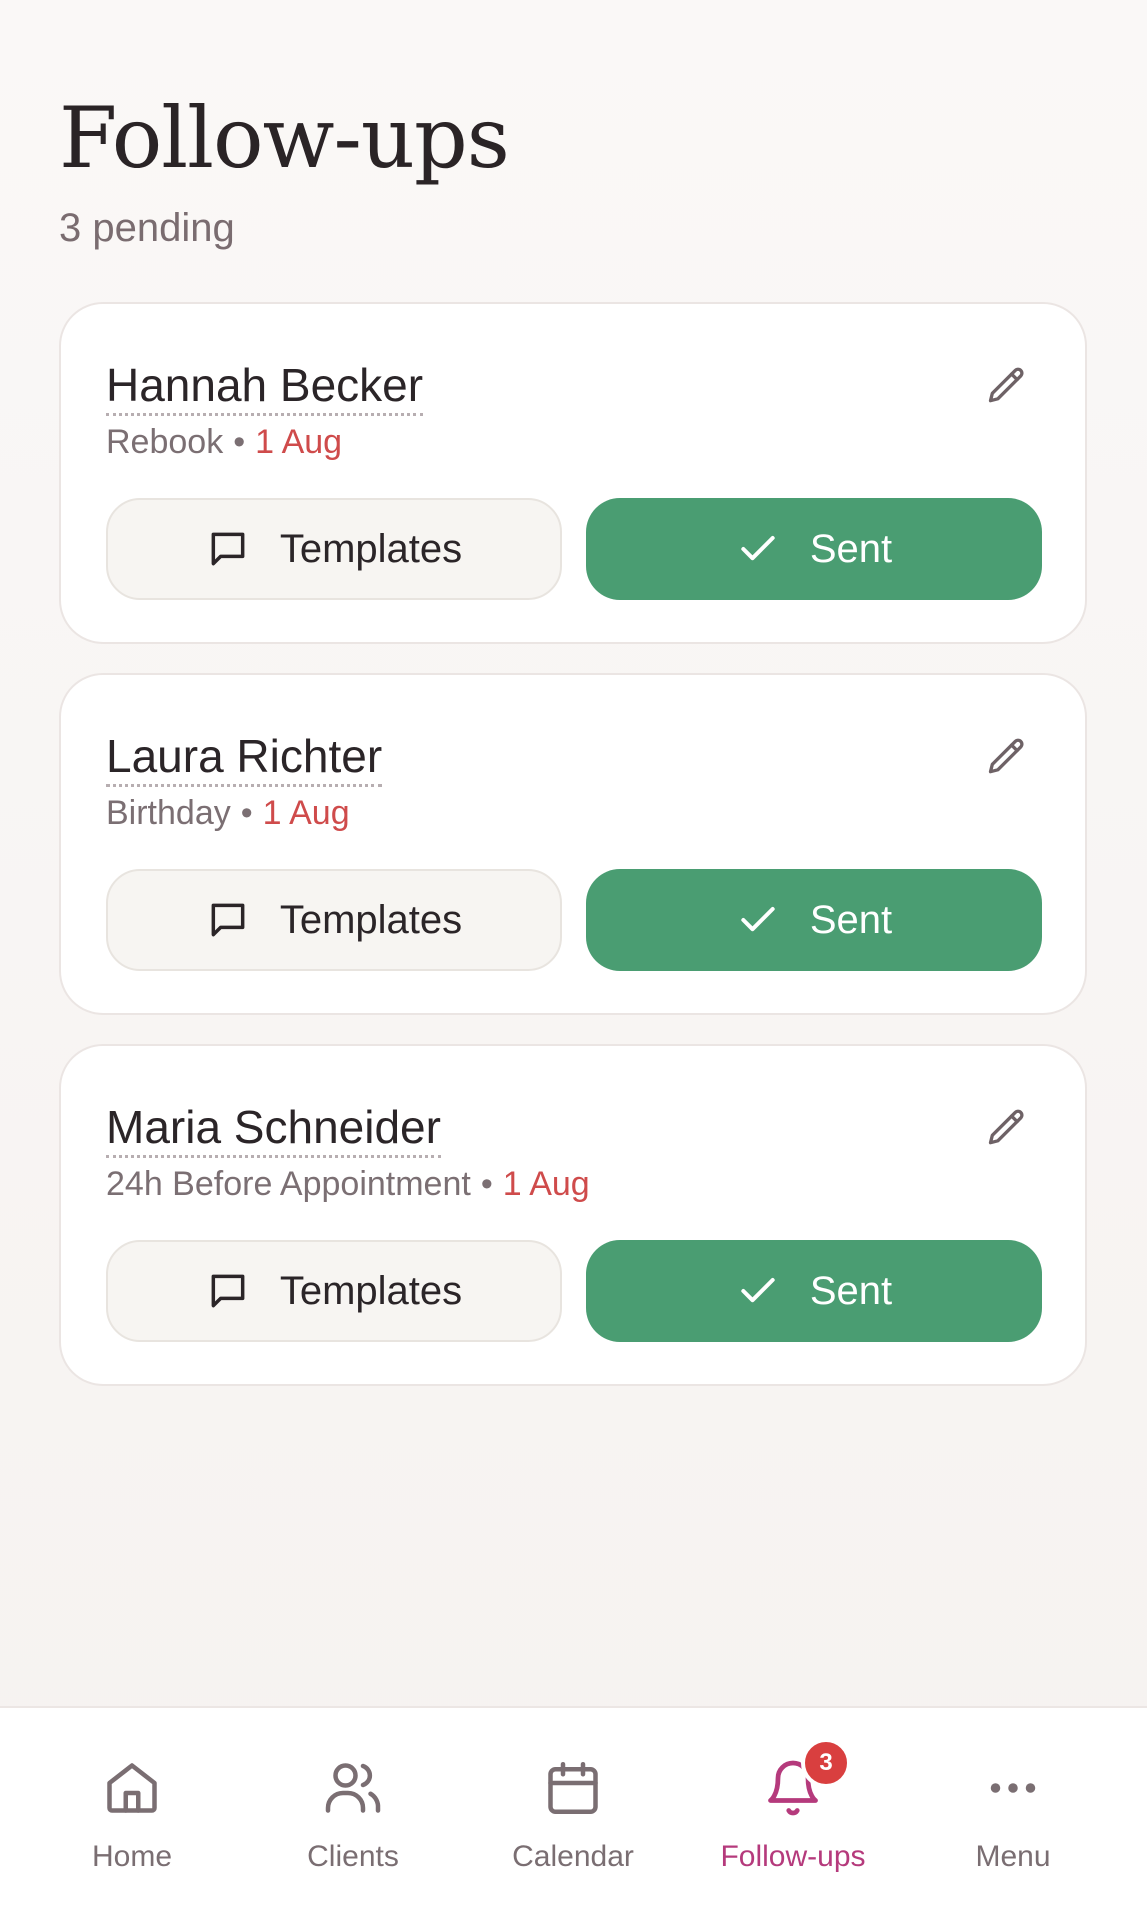 The height and width of the screenshot is (1920, 1147). I want to click on follow-up-meta: Rebook • 1 Aug, so click(224, 442).